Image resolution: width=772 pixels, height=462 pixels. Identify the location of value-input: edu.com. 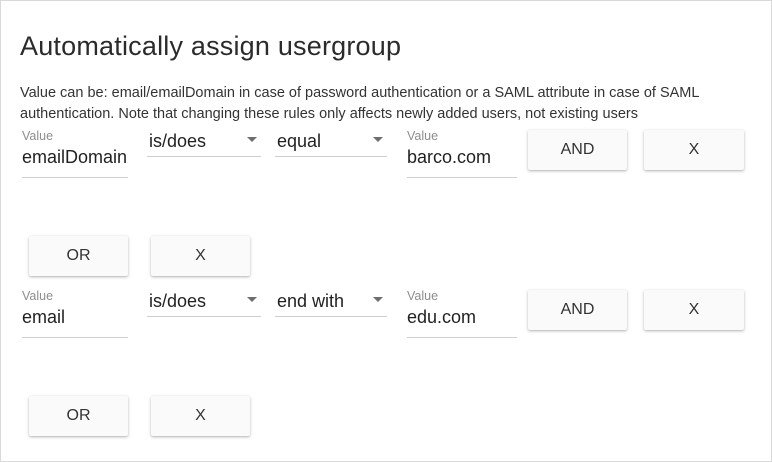
(462, 317).